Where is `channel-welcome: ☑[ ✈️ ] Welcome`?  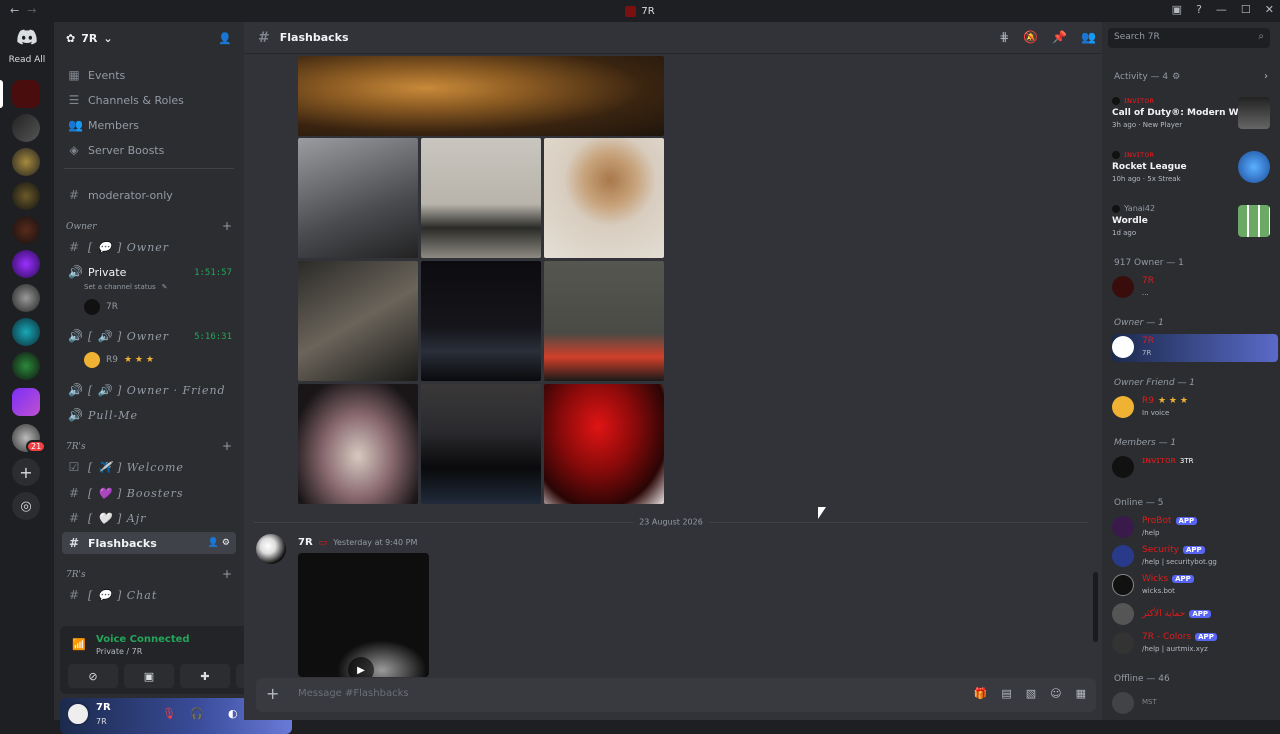 channel-welcome: ☑[ ✈️ ] Welcome is located at coordinates (149, 467).